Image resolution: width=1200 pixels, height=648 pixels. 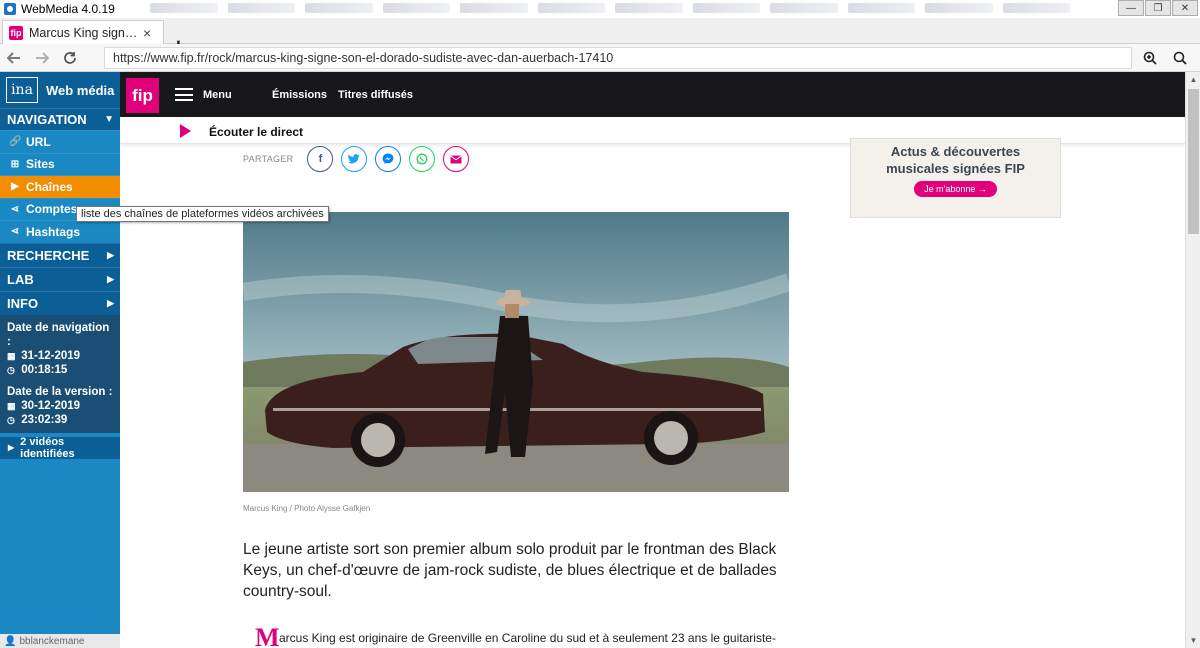 I want to click on play-icon, so click(x=185, y=131).